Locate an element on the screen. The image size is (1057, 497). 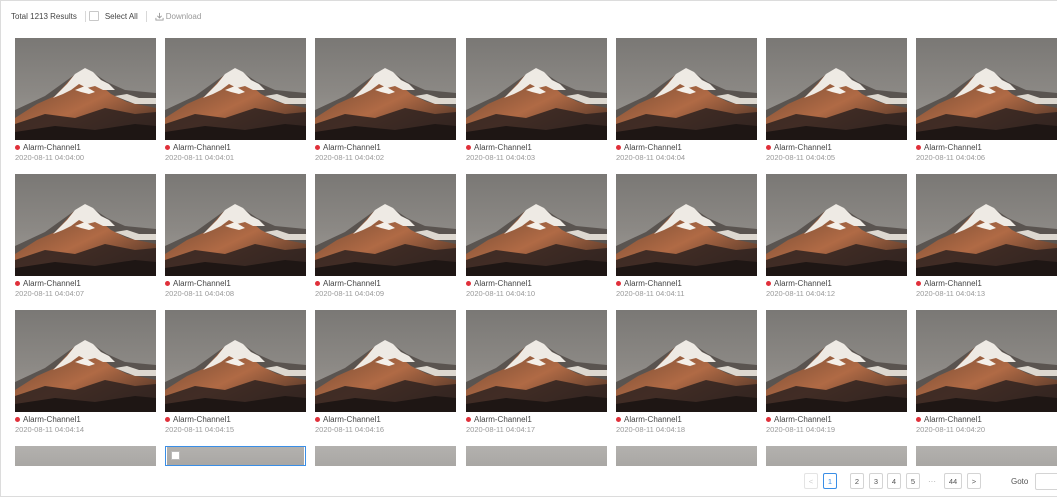
result-card: Alarm-Channel1 2020-08-11 04:04:17 is located at coordinates (536, 373).